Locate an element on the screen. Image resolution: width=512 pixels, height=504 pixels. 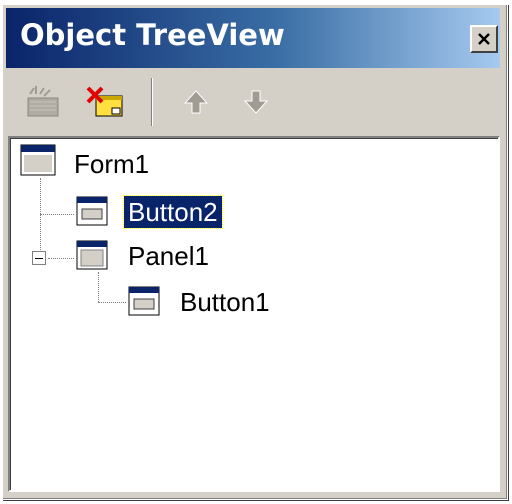
move-up-icon is located at coordinates (196, 102).